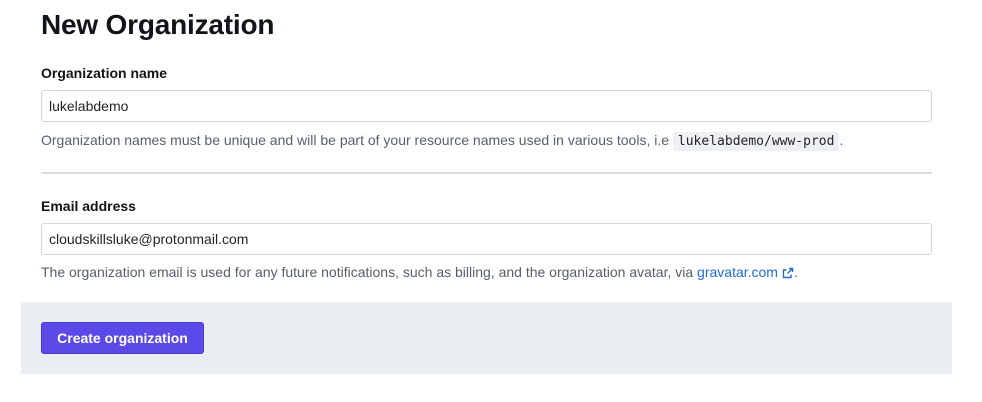  I want to click on email-address-input, so click(486, 239).